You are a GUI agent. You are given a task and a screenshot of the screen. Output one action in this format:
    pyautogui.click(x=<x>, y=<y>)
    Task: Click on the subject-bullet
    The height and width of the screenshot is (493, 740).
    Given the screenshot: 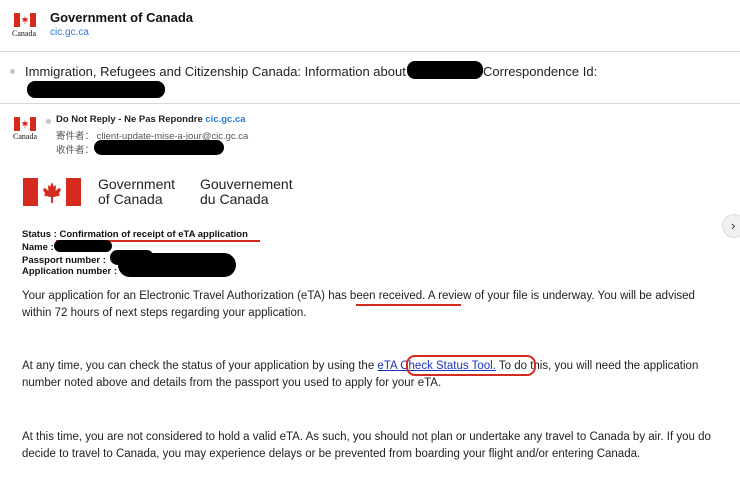 What is the action you would take?
    pyautogui.click(x=12, y=71)
    